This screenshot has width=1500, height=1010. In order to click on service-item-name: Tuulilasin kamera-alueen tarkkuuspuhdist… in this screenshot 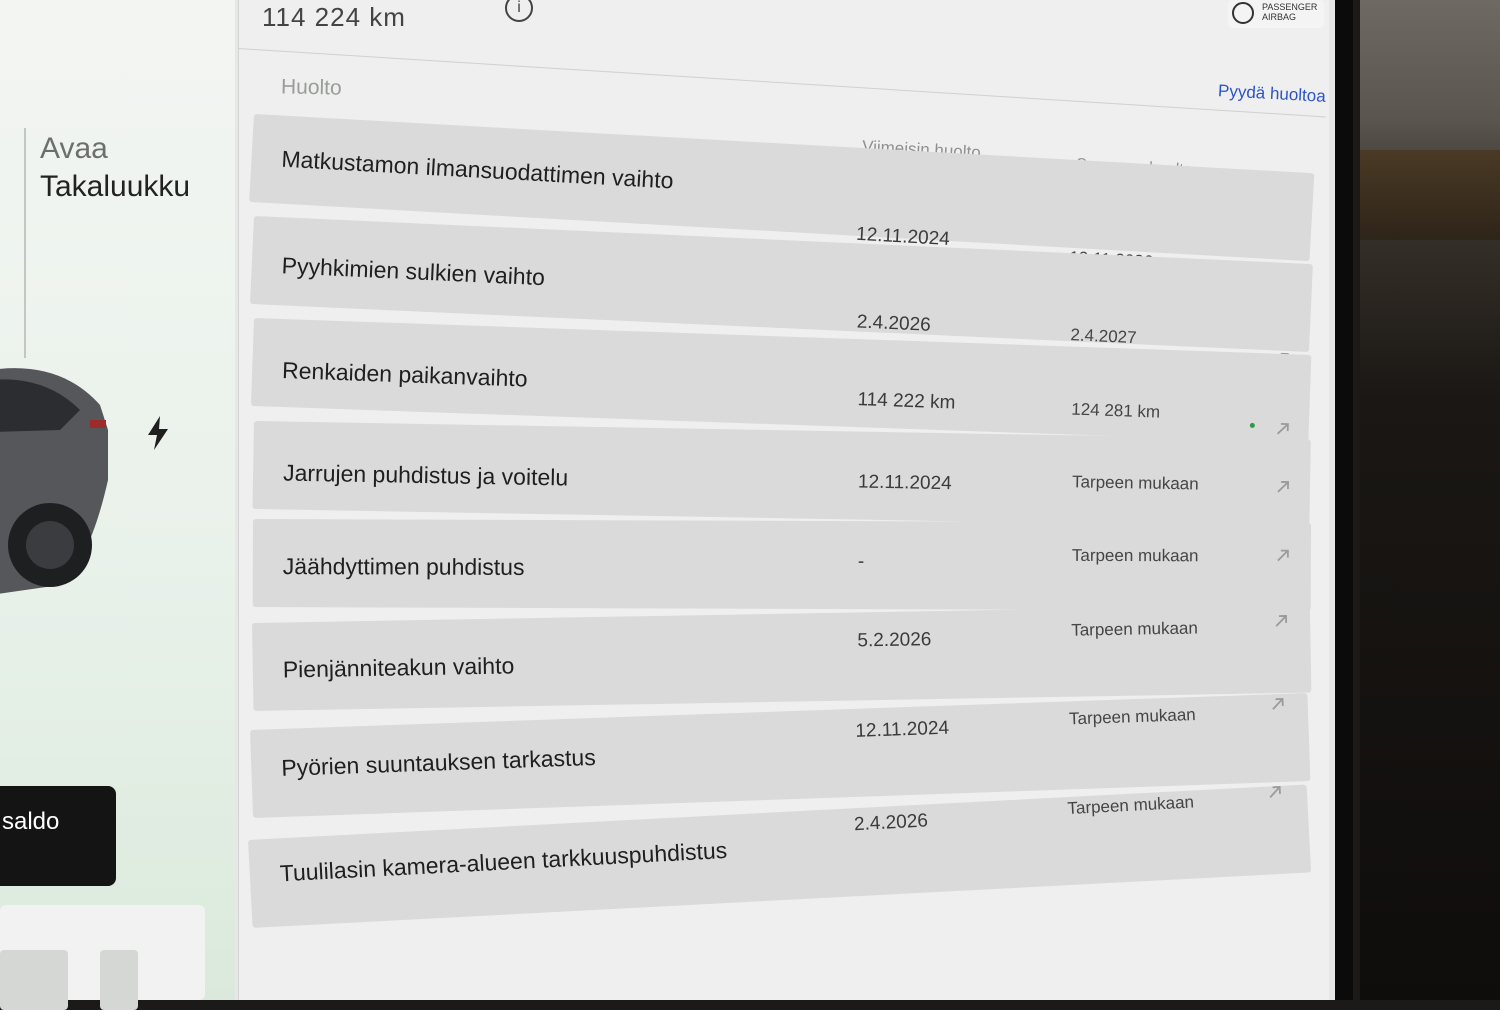, I will do `click(503, 861)`.